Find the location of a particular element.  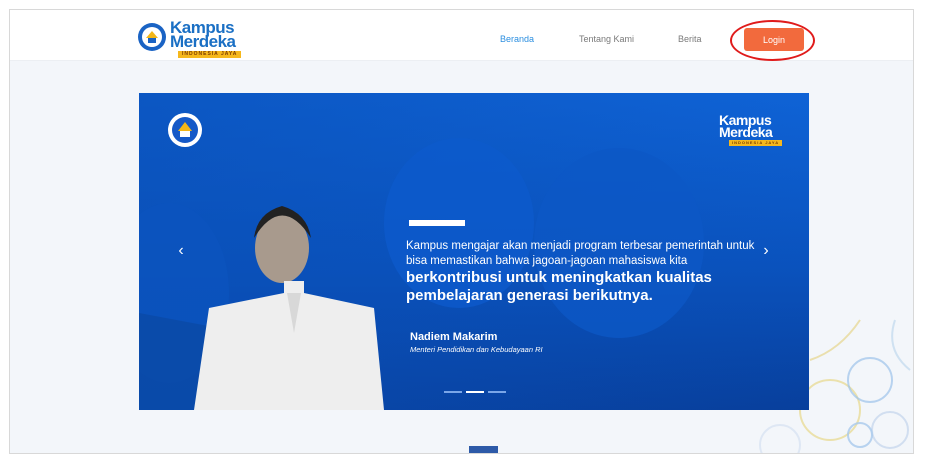

logo-text-line2: Merdeka is located at coordinates (203, 41).